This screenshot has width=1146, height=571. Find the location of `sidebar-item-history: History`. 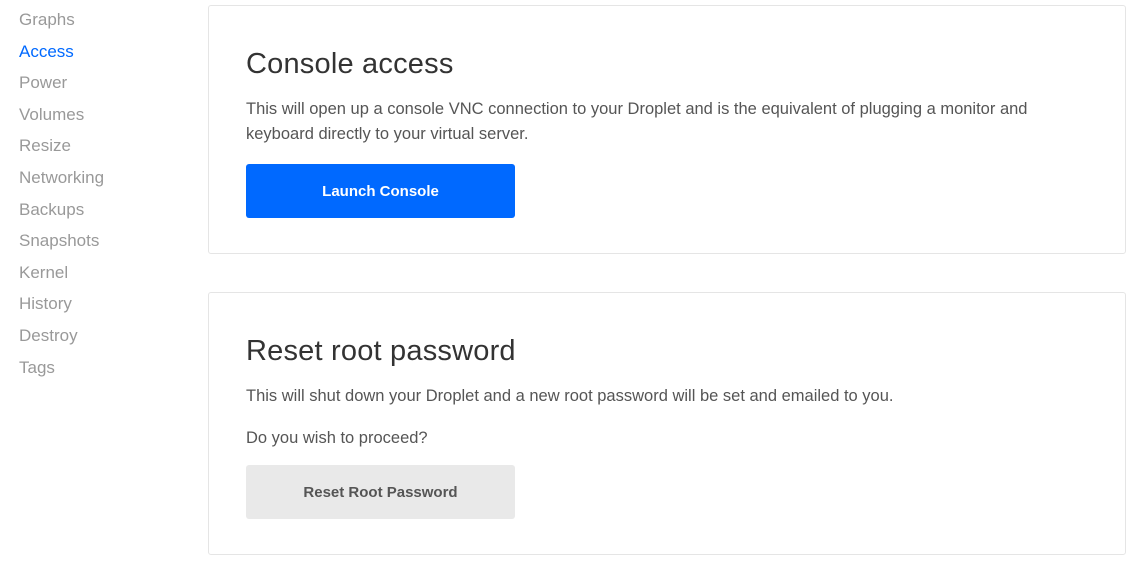

sidebar-item-history: History is located at coordinates (99, 304).